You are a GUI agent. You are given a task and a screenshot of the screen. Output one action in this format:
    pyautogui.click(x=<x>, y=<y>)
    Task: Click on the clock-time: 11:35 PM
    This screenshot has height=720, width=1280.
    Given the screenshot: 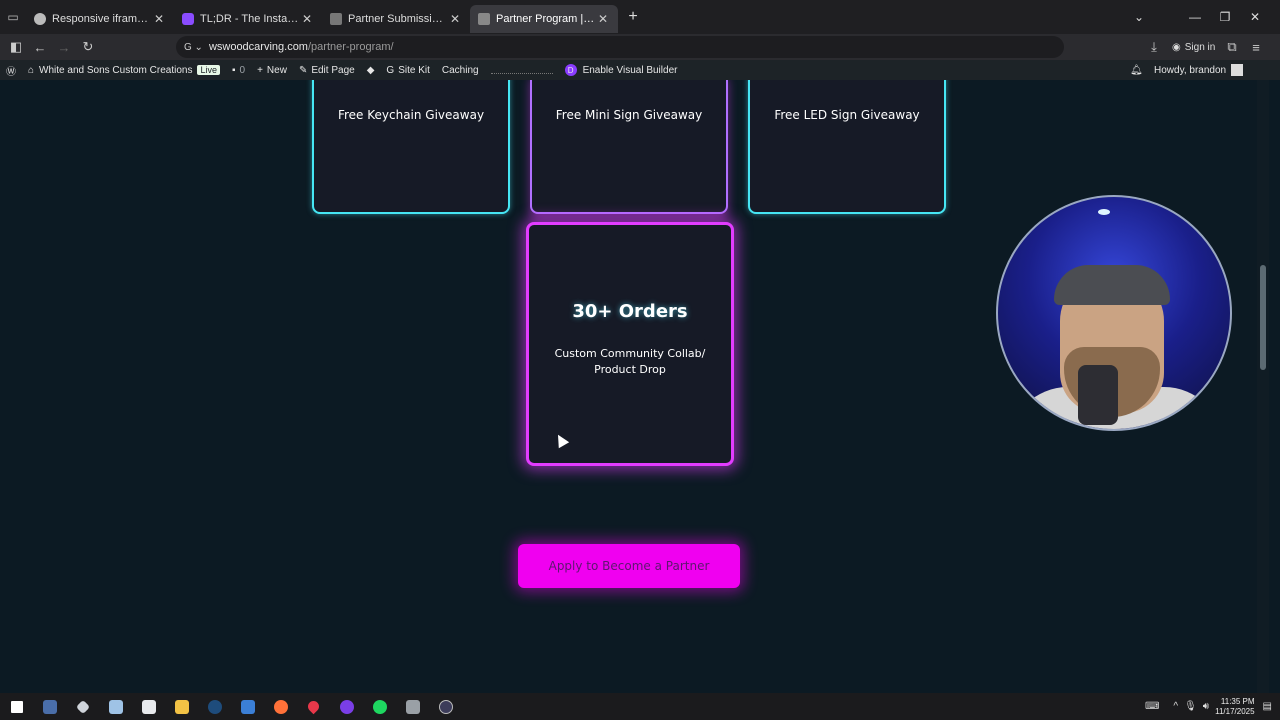 What is the action you would take?
    pyautogui.click(x=1237, y=701)
    